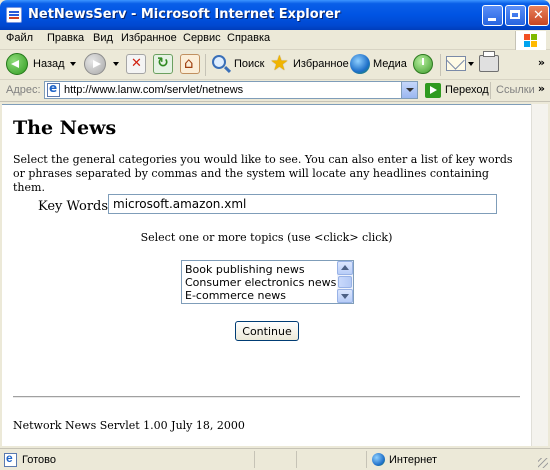  What do you see at coordinates (116, 64) in the screenshot?
I see `forward-dropdown-icon` at bounding box center [116, 64].